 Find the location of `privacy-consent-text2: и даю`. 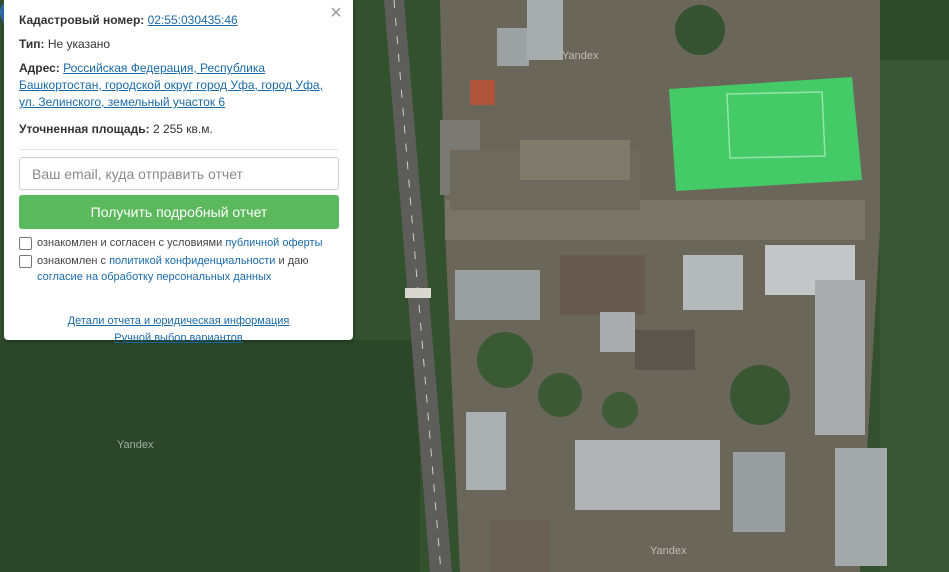

privacy-consent-text2: и даю is located at coordinates (292, 261).